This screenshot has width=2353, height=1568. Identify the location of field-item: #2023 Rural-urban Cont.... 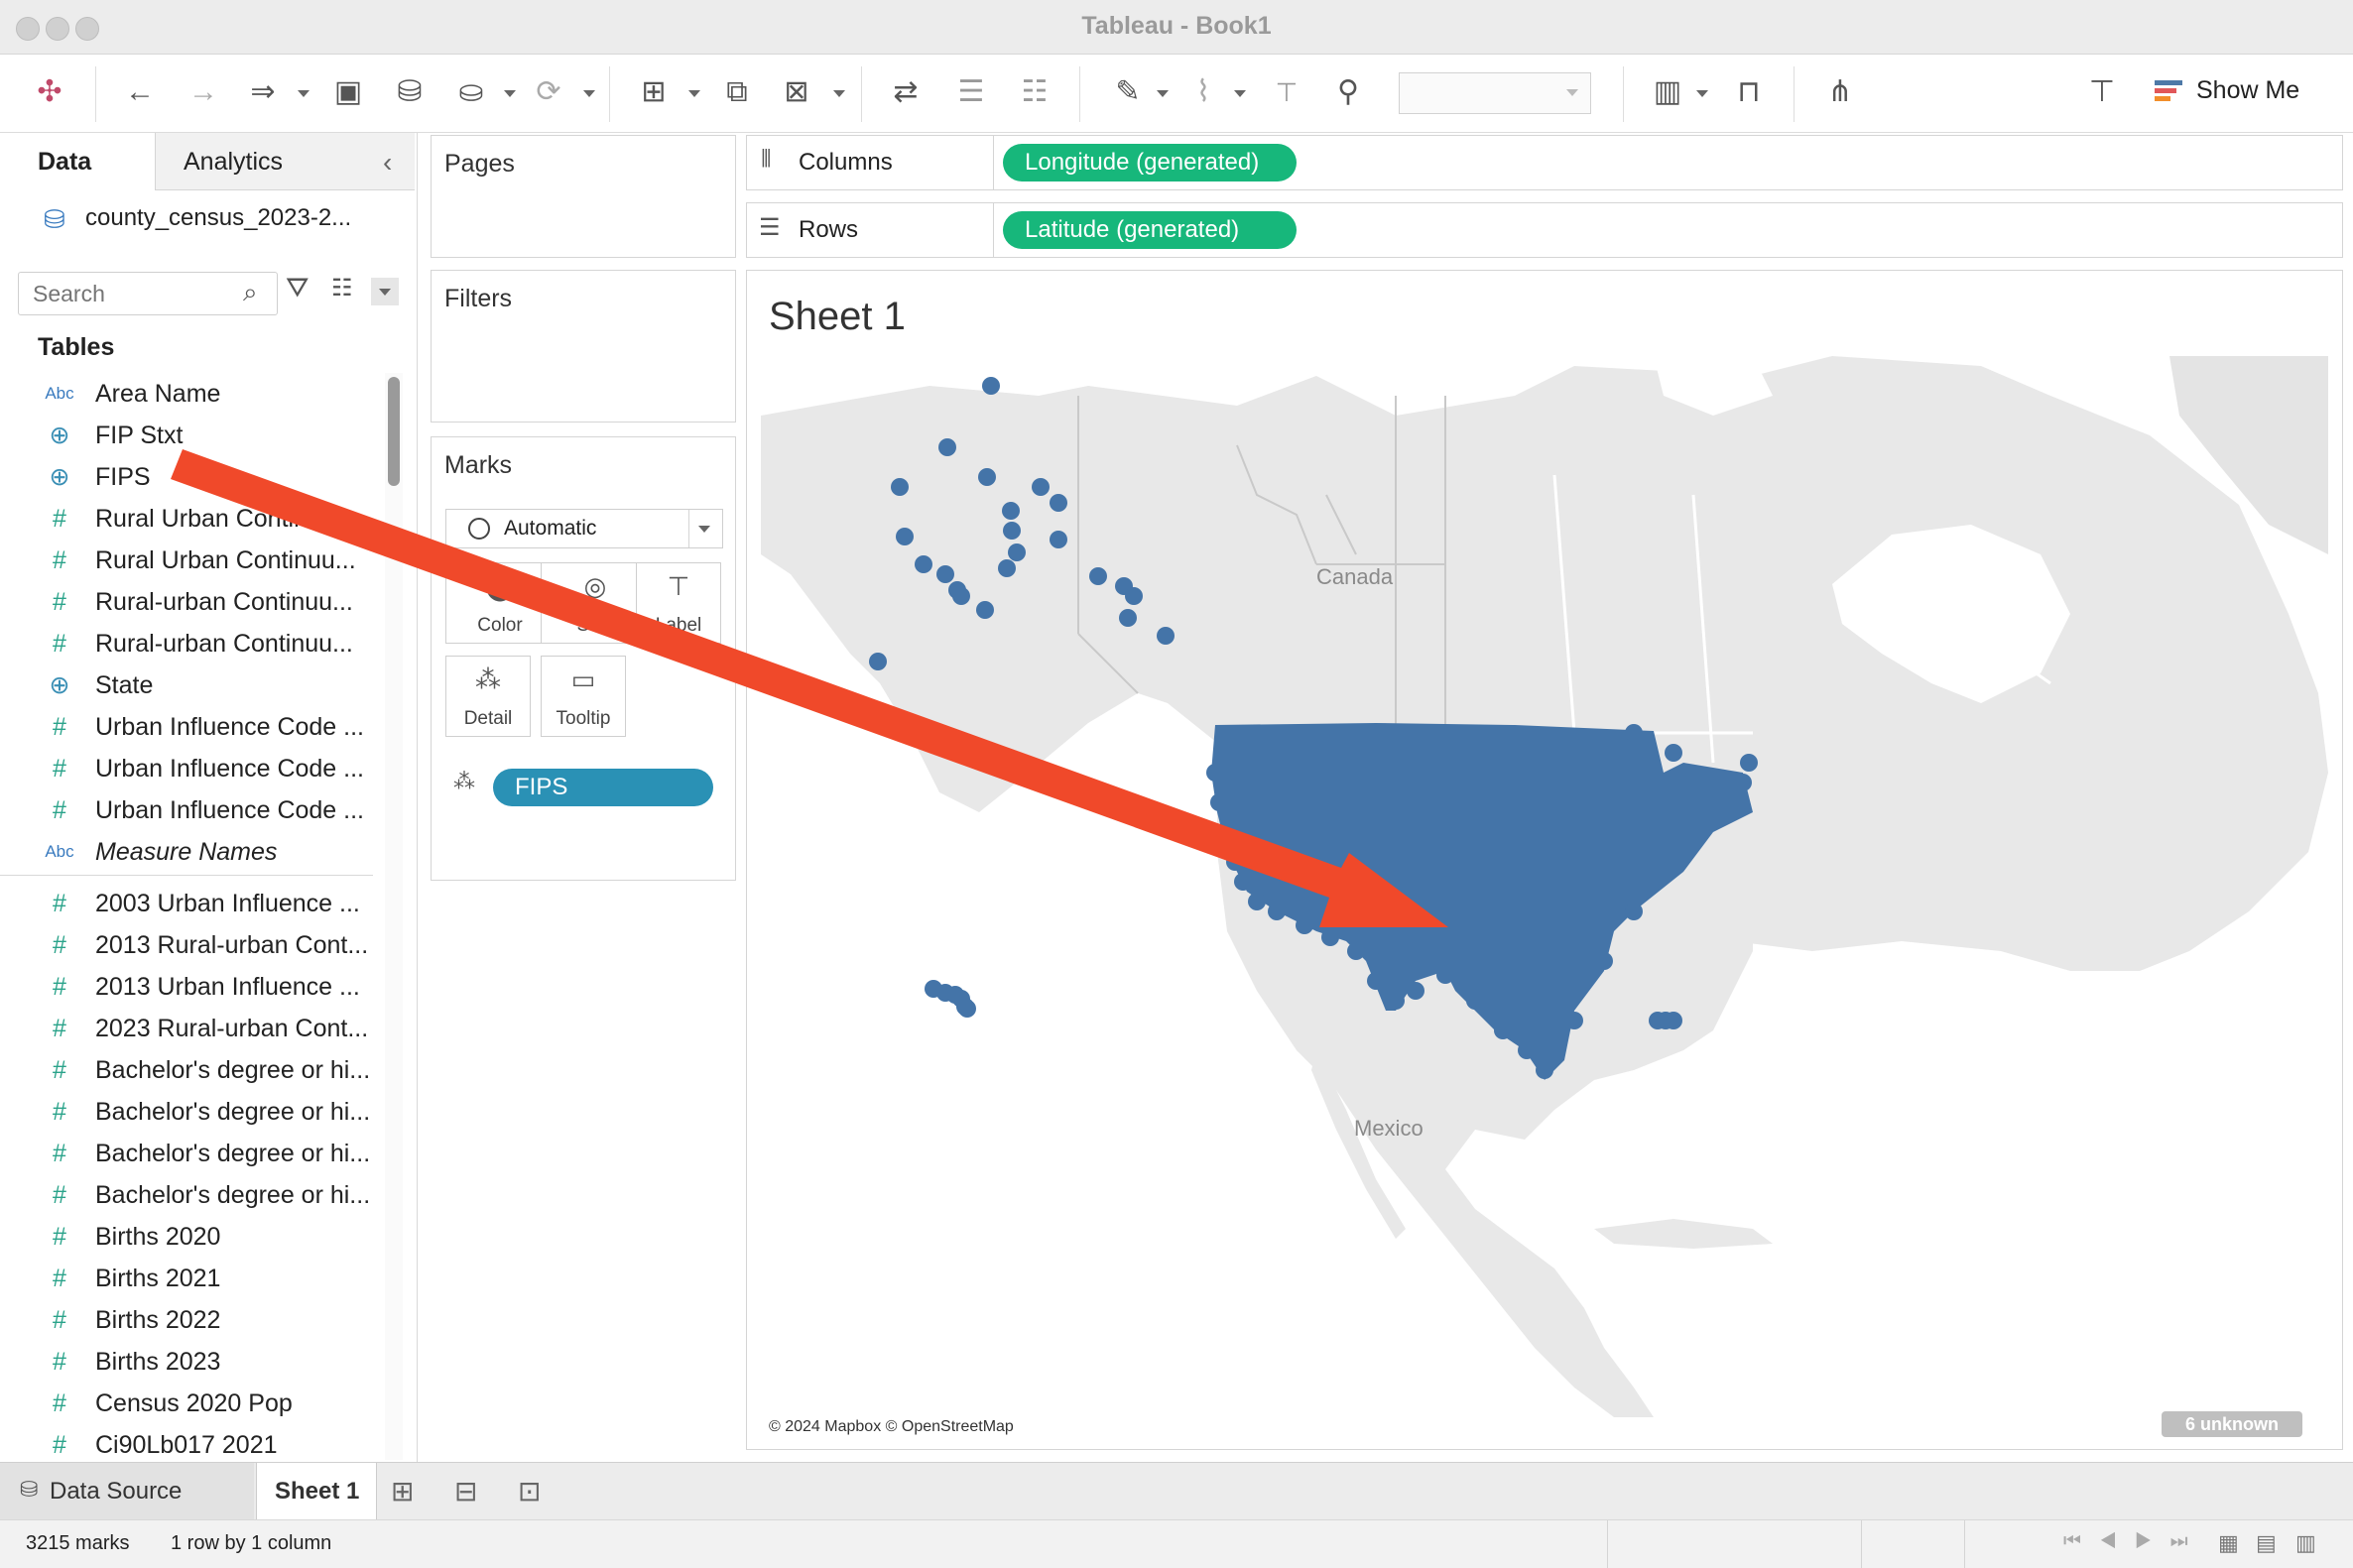
(188, 1028).